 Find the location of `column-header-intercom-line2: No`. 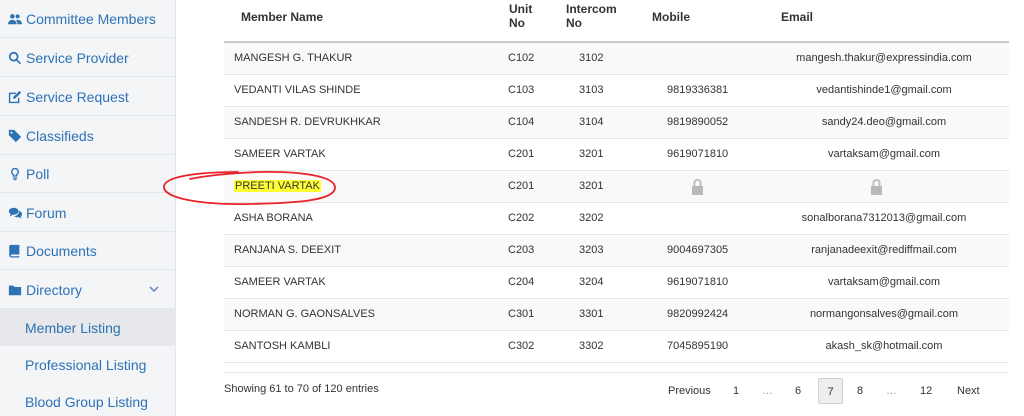

column-header-intercom-line2: No is located at coordinates (574, 23).